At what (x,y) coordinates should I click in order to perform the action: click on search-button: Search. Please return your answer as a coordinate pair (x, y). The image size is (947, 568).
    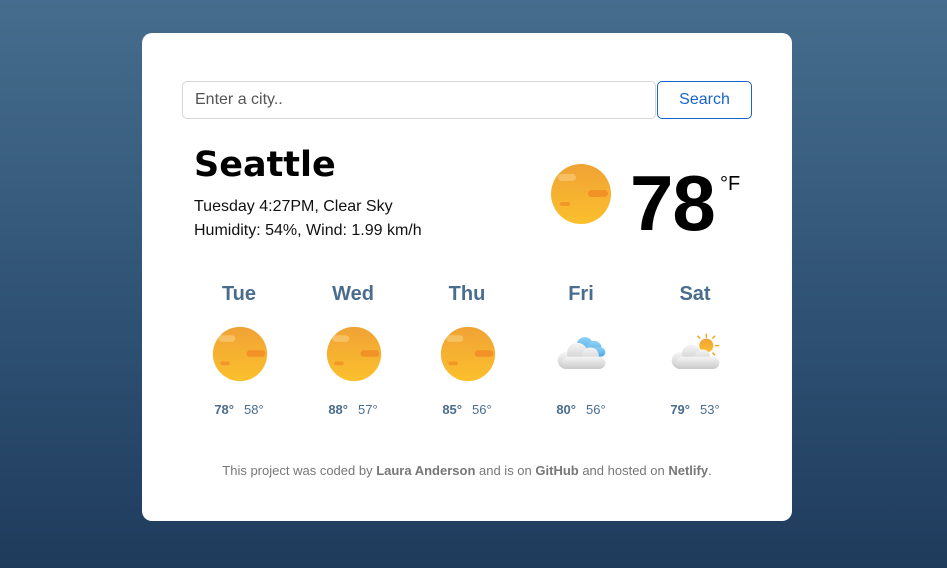
    Looking at the image, I should click on (704, 100).